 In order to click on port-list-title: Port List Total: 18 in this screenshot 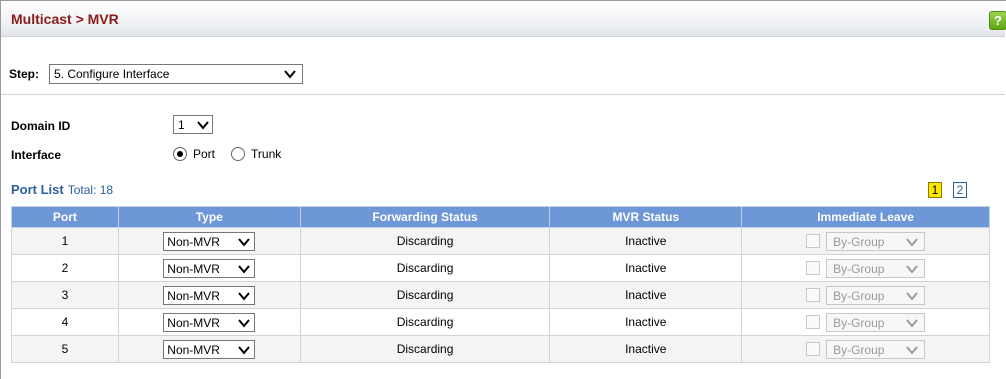, I will do `click(62, 189)`.